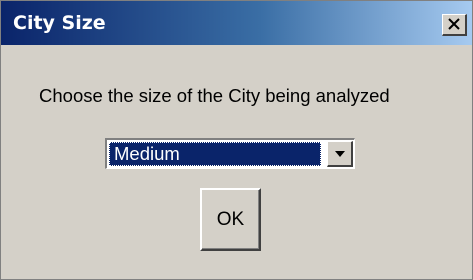 Image resolution: width=473 pixels, height=280 pixels. I want to click on close-button, so click(454, 25).